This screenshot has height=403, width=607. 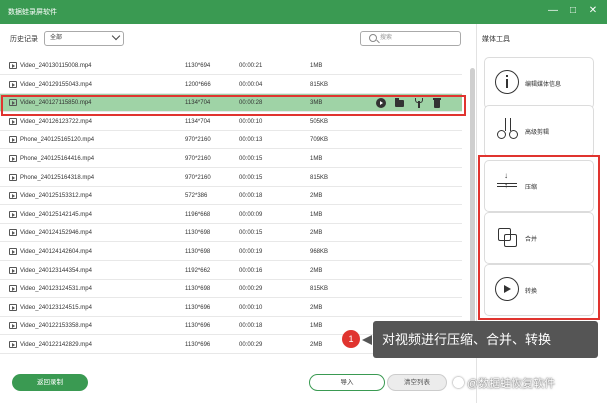 I want to click on file-resolution: 1196*668, so click(x=198, y=214).